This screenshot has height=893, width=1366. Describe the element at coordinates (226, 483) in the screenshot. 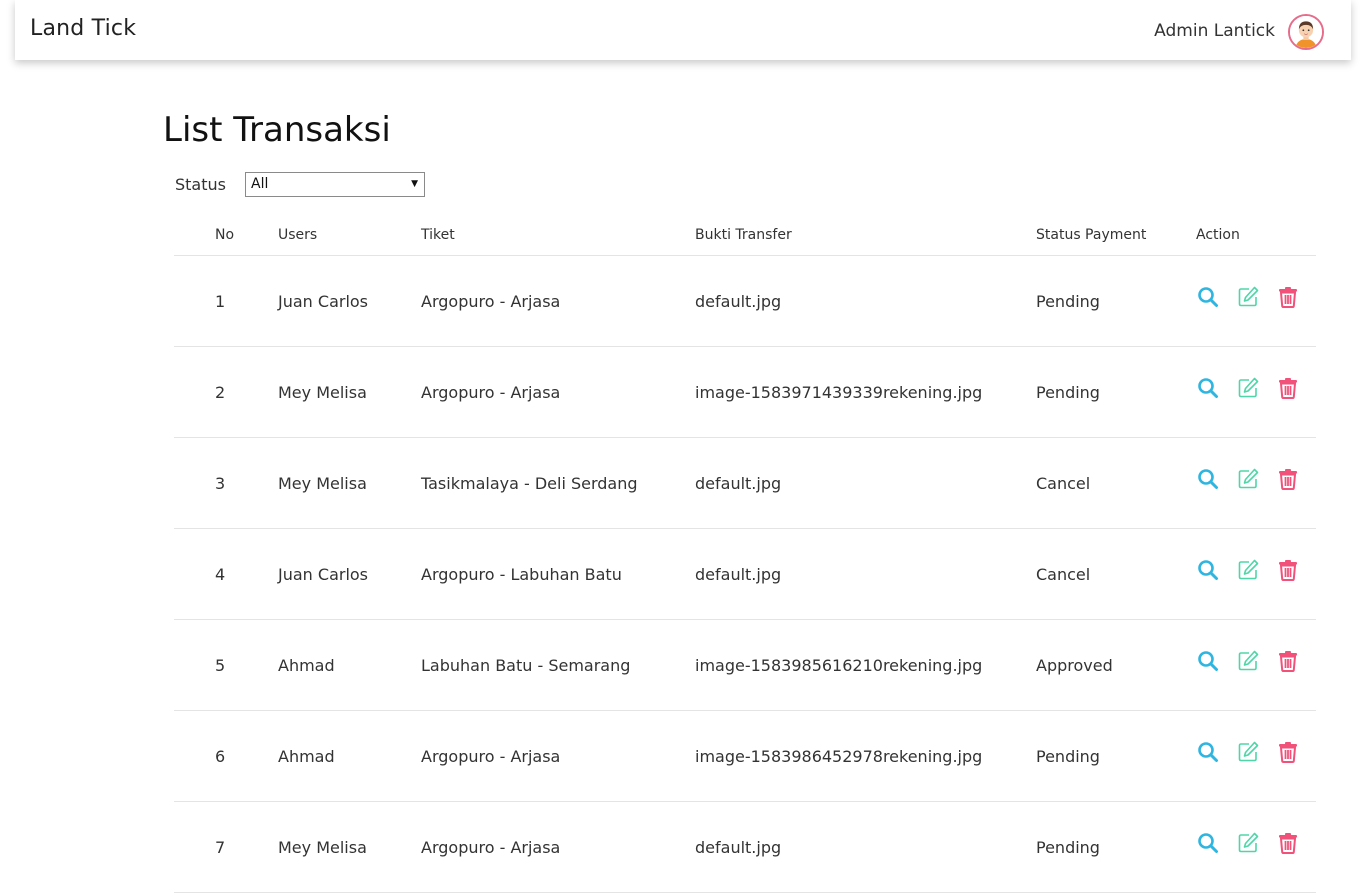

I see `cell-no: 3` at that location.